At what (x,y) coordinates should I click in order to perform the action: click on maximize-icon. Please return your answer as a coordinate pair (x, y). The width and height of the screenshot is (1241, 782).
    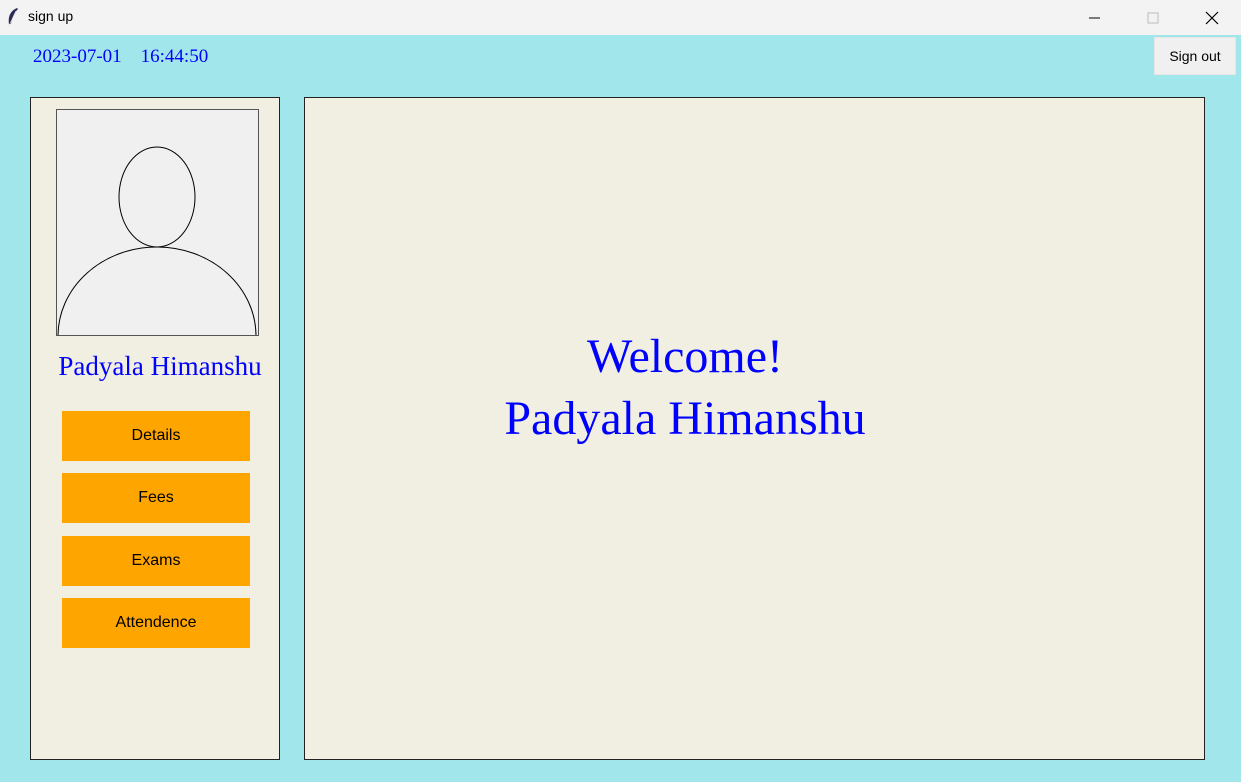
    Looking at the image, I should click on (1153, 17).